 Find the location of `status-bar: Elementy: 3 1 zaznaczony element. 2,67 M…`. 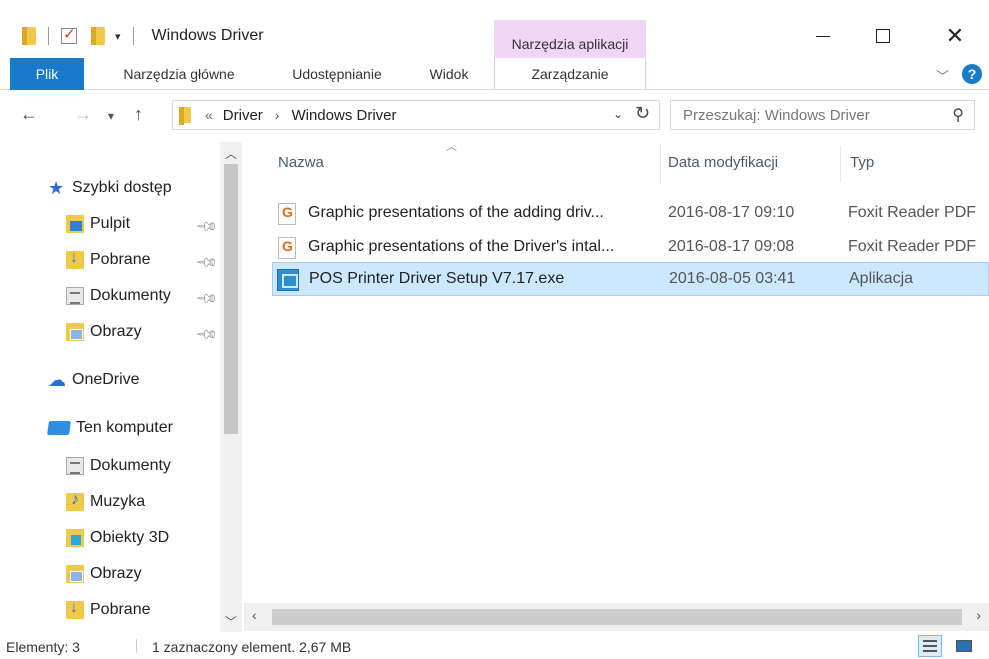

status-bar: Elementy: 3 1 zaznaczony element. 2,67 M… is located at coordinates (494, 646).